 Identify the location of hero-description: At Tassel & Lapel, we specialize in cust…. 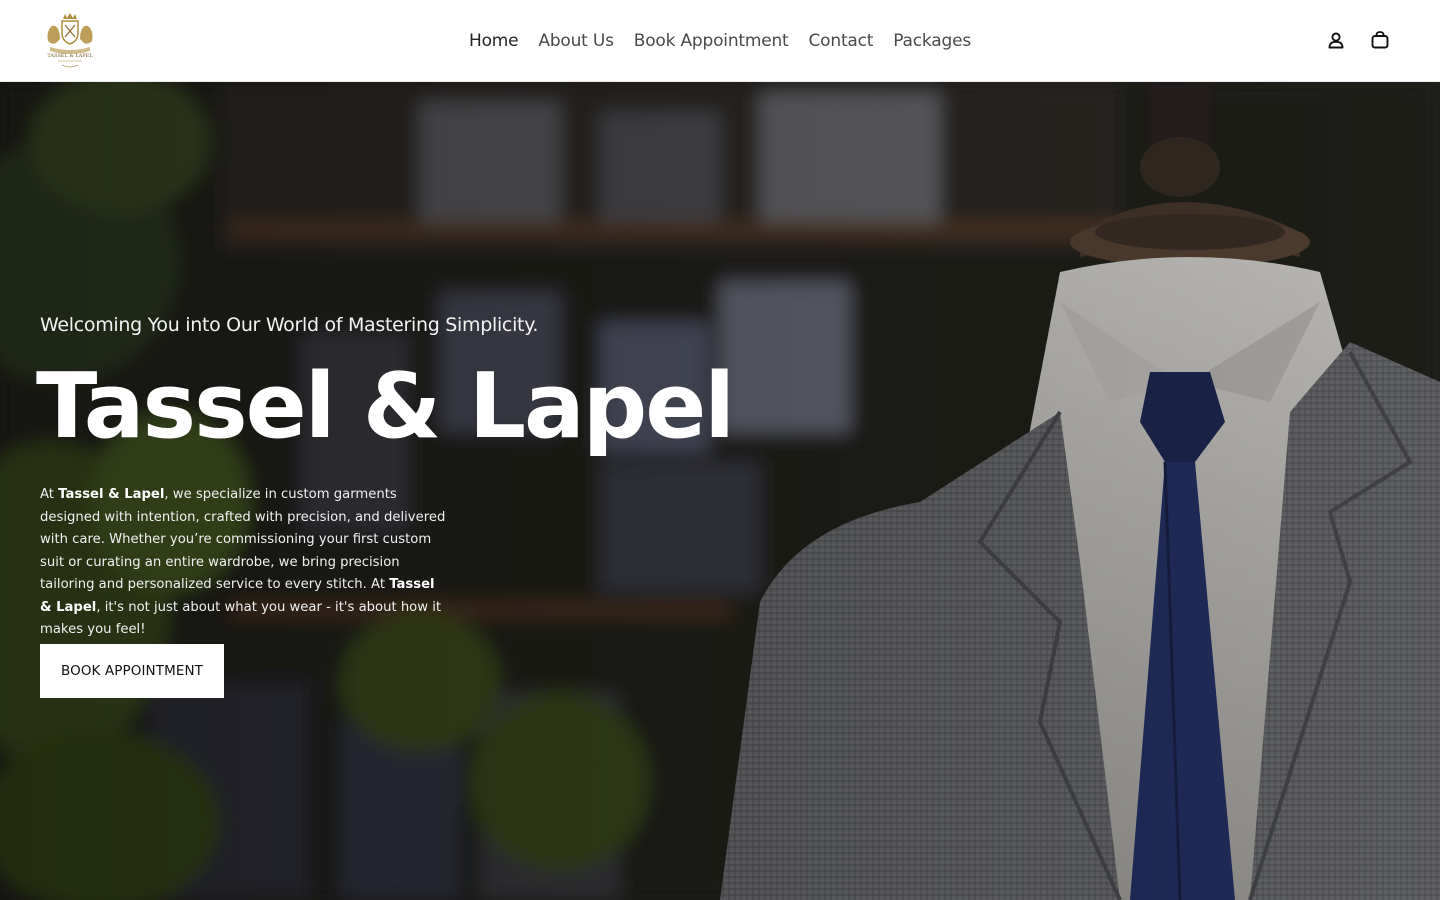
(245, 563).